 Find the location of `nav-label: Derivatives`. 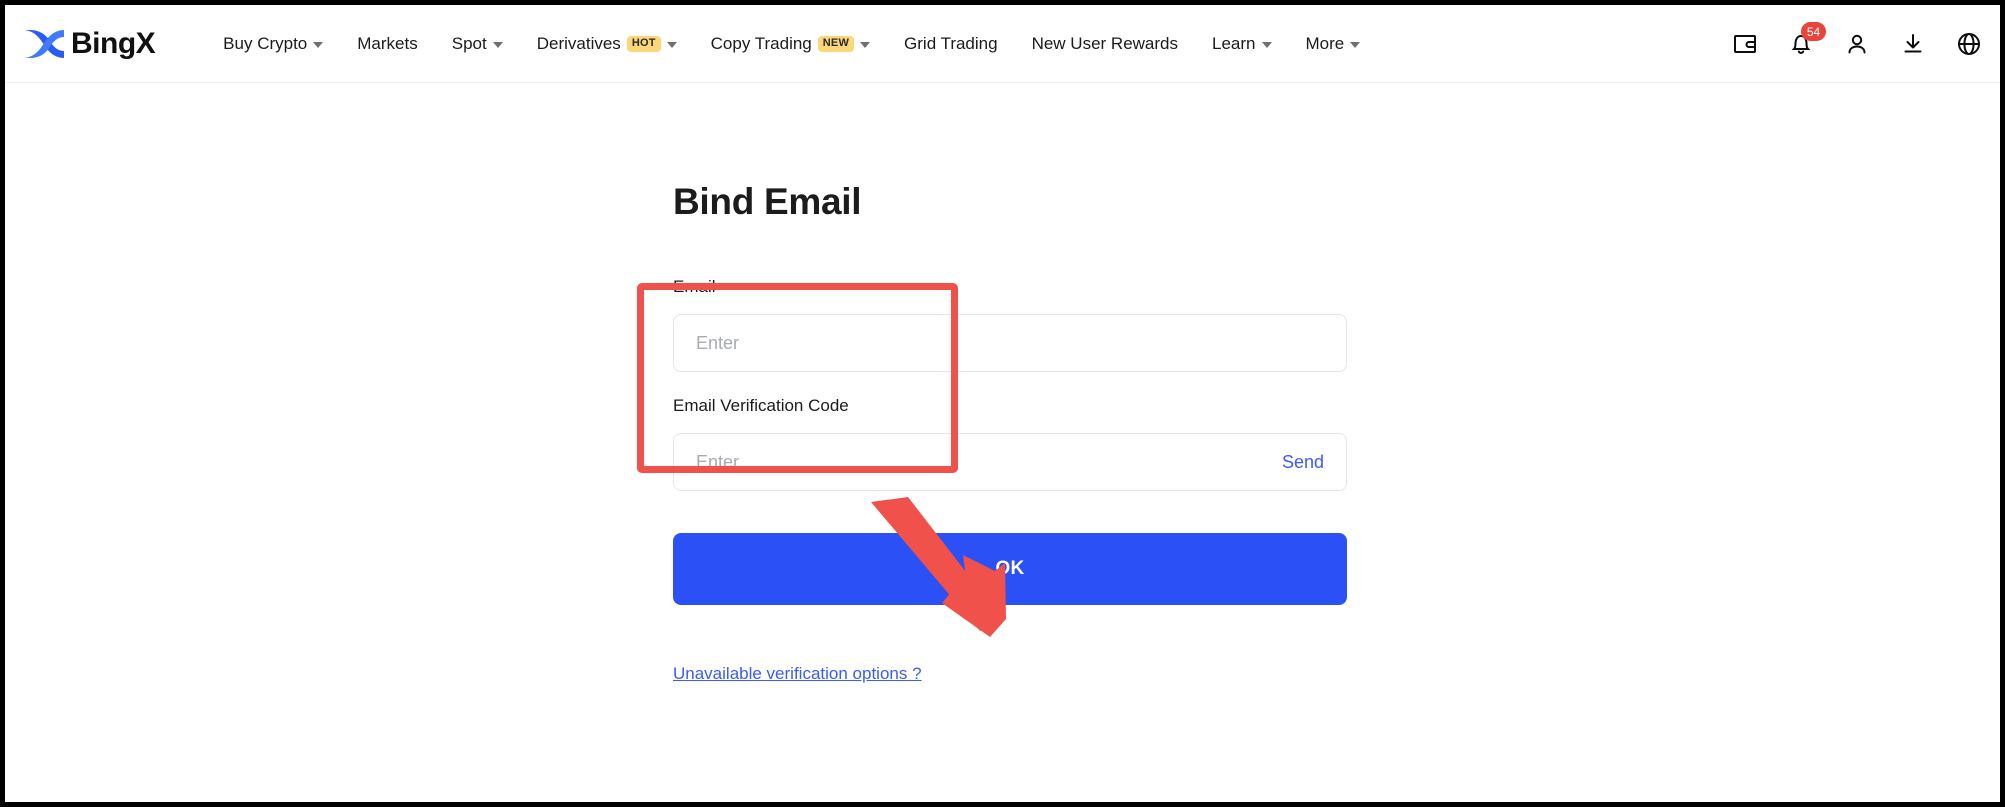

nav-label: Derivatives is located at coordinates (578, 43).